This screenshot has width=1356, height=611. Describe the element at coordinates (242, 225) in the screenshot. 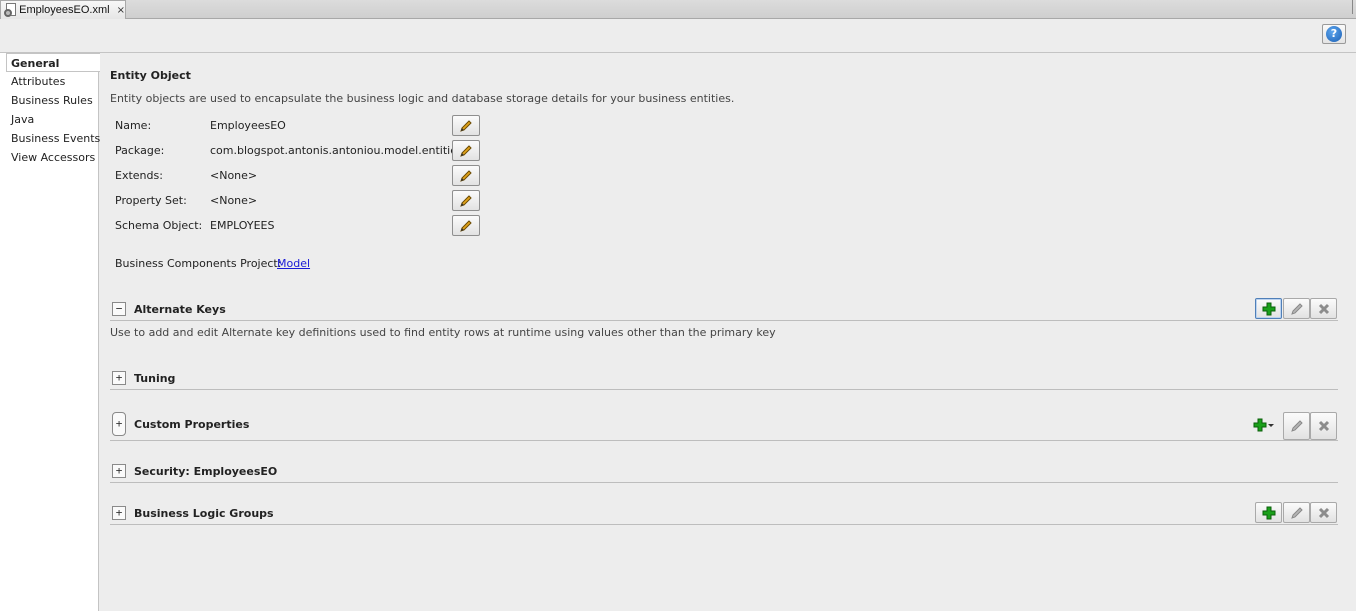

I see `schema-object-value: EMPLOYEES` at that location.